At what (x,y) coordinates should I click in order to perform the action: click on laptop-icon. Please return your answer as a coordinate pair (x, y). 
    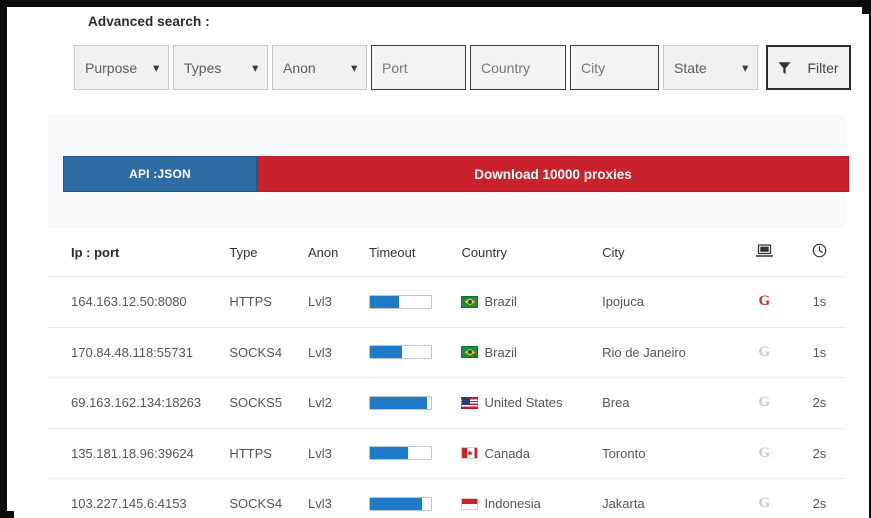
    Looking at the image, I should click on (764, 250).